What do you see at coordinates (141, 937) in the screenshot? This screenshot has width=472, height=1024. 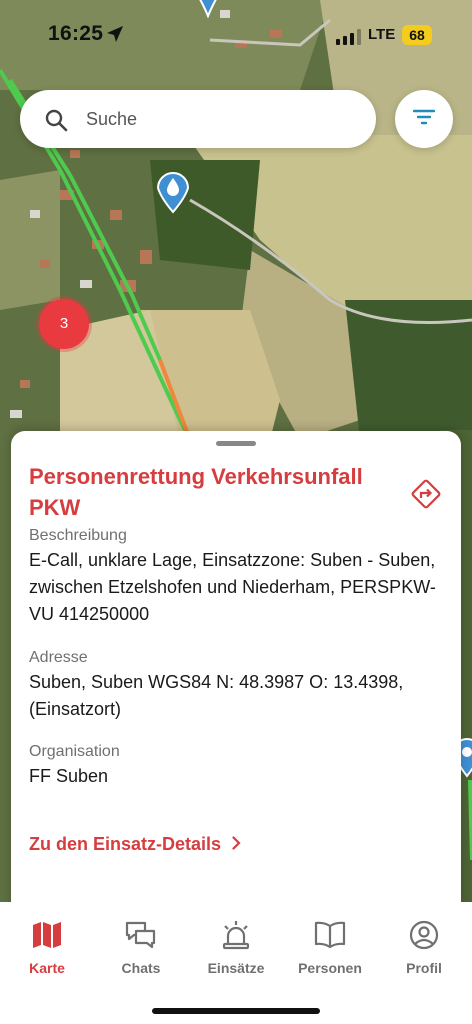 I see `chats-icon` at bounding box center [141, 937].